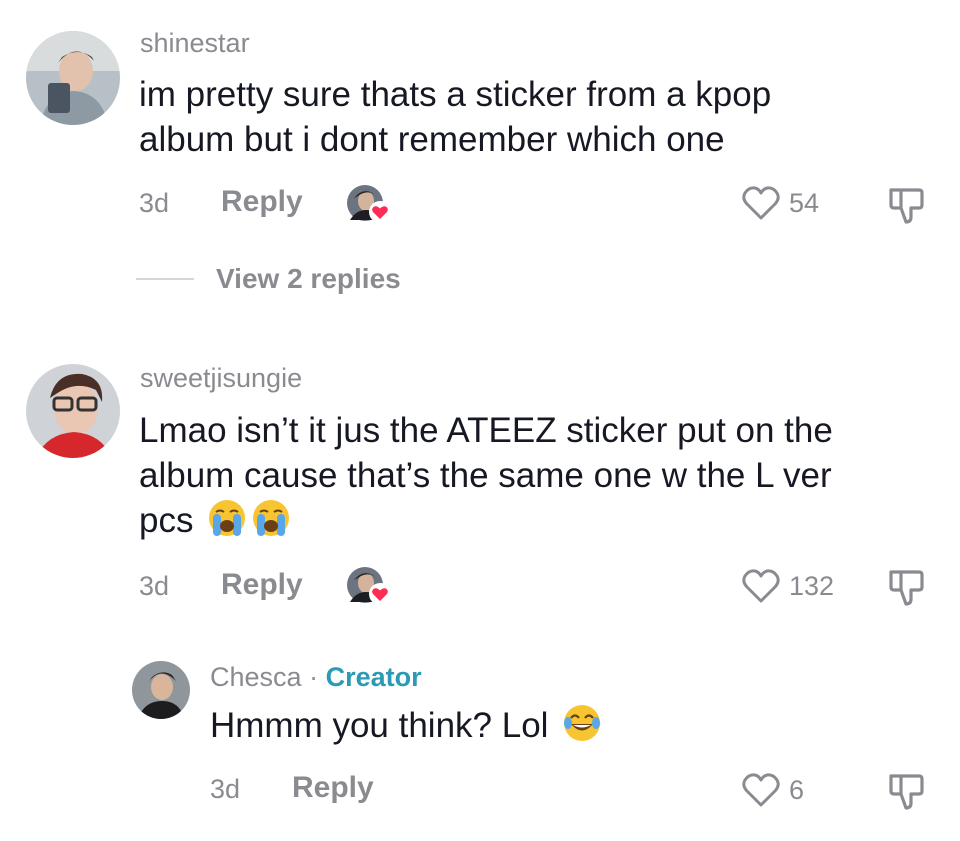 The height and width of the screenshot is (841, 960). I want to click on like-button: 54, so click(780, 203).